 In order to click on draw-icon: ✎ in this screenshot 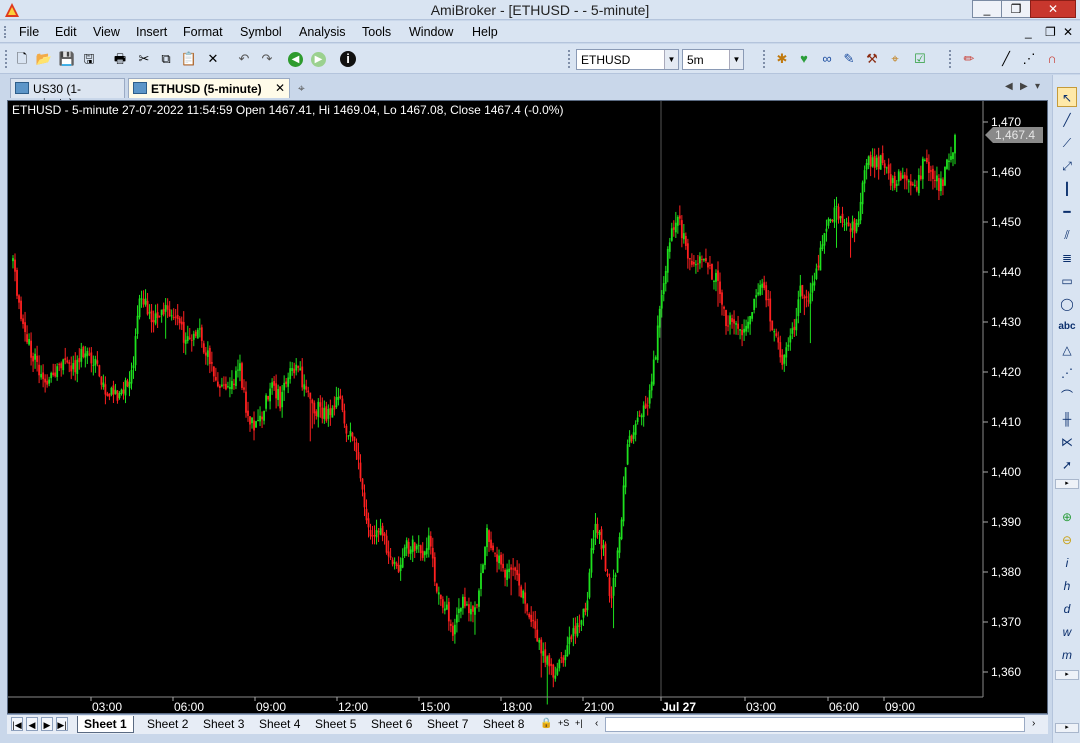, I will do `click(849, 59)`.